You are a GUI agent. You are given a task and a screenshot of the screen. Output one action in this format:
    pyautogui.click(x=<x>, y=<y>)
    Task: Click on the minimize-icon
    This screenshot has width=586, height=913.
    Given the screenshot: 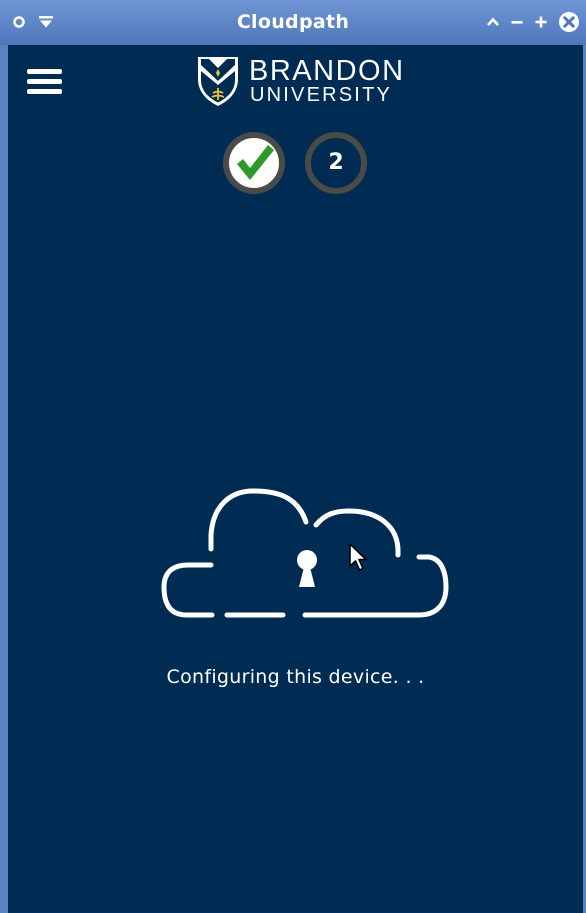 What is the action you would take?
    pyautogui.click(x=517, y=22)
    